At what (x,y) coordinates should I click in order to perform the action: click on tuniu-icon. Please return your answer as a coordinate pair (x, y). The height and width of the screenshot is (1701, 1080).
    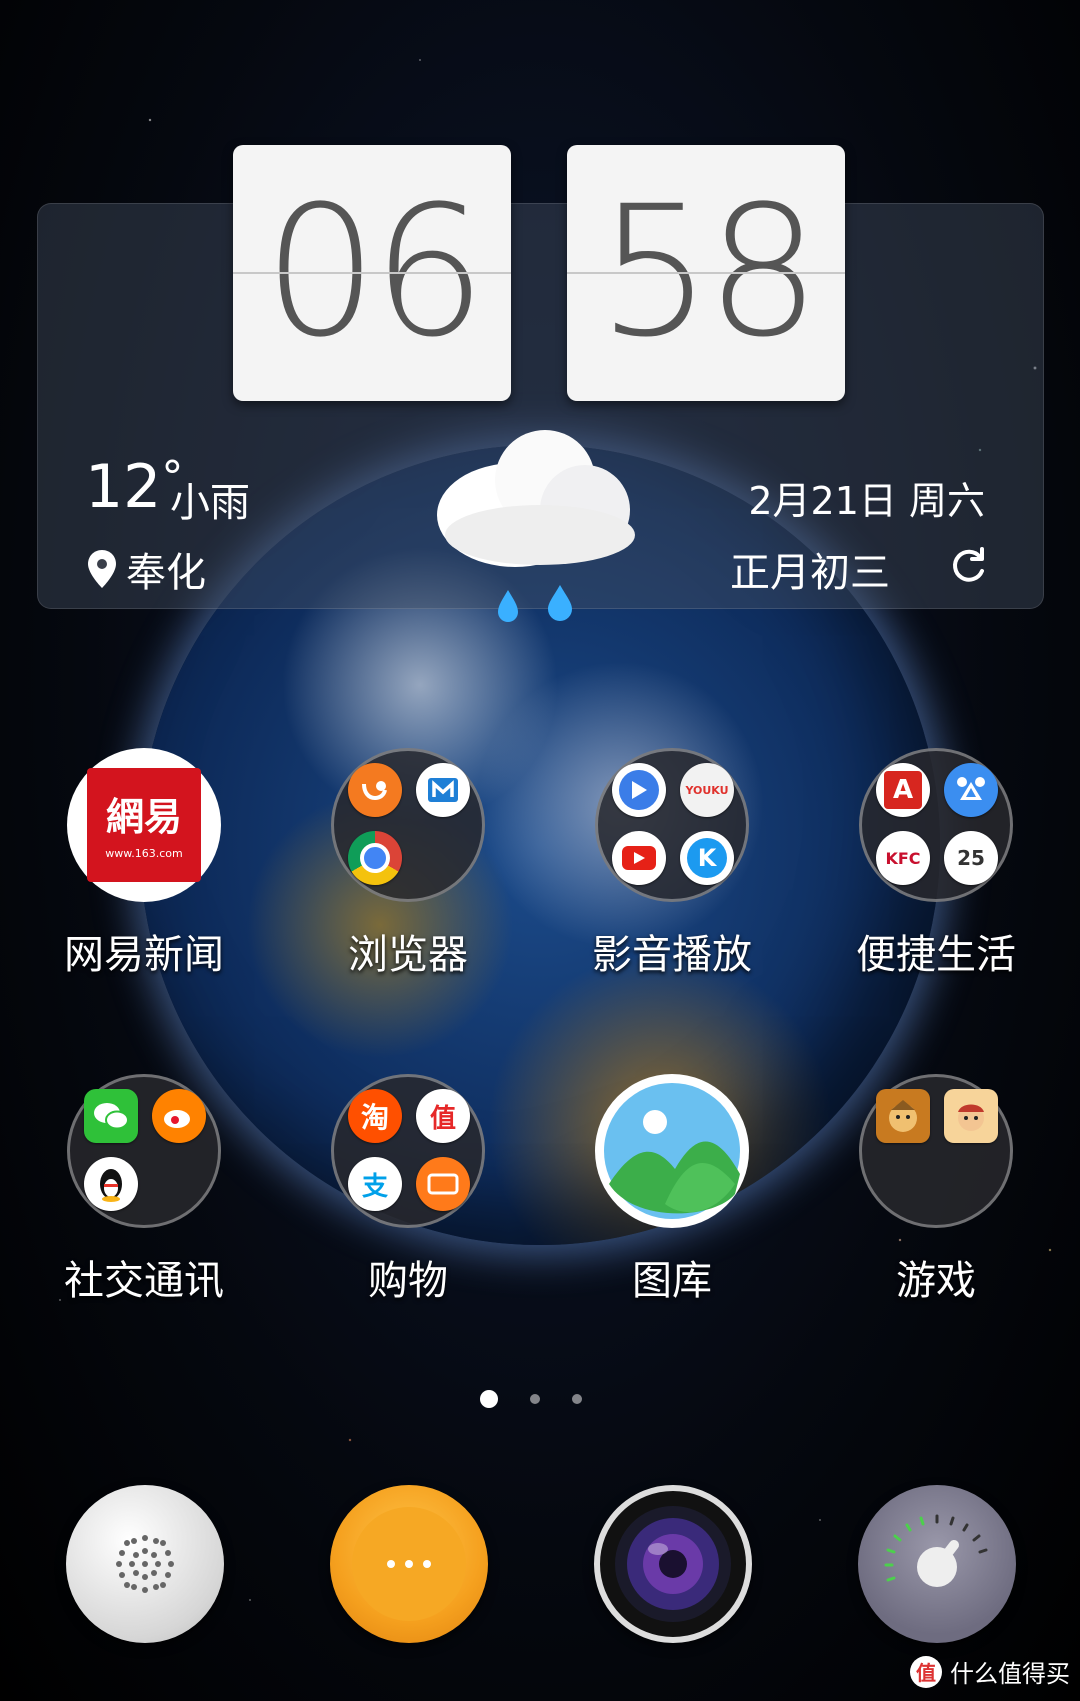
    Looking at the image, I should click on (443, 1184).